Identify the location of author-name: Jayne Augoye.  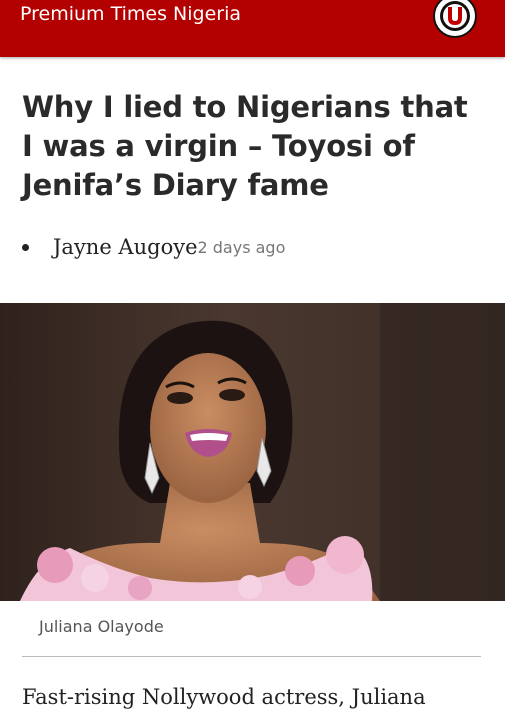
(125, 247).